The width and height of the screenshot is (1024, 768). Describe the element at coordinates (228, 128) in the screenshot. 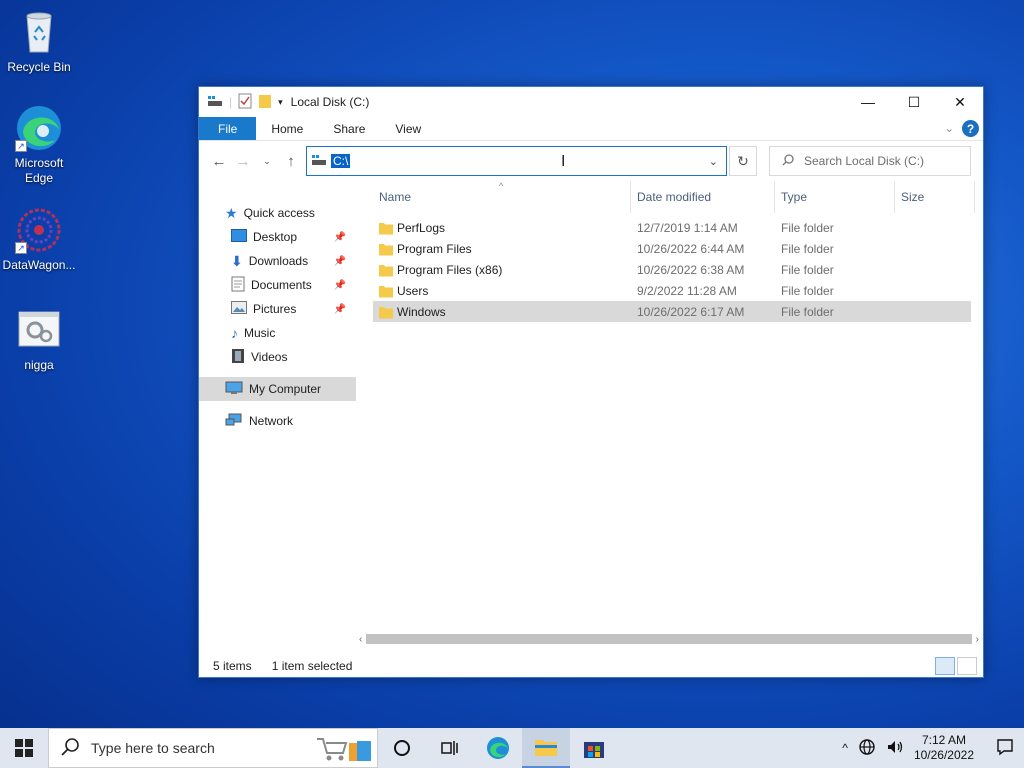

I see `tab-file: File` at that location.